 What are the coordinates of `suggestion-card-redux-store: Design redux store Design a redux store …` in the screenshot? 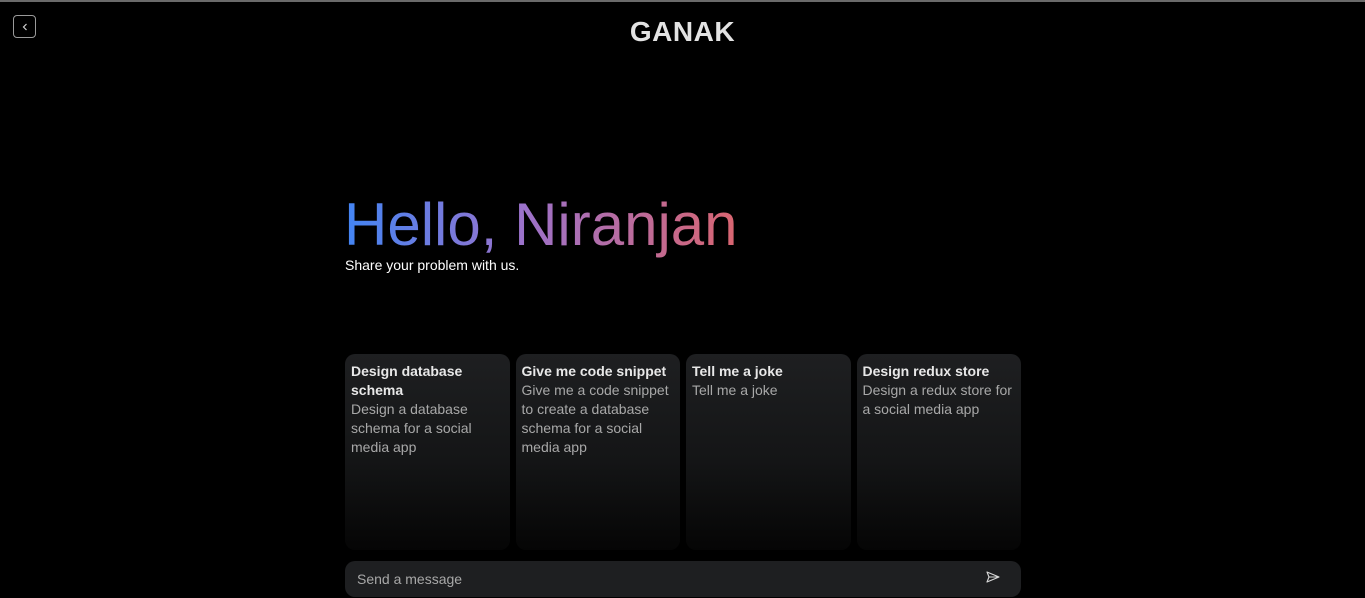 It's located at (938, 452).